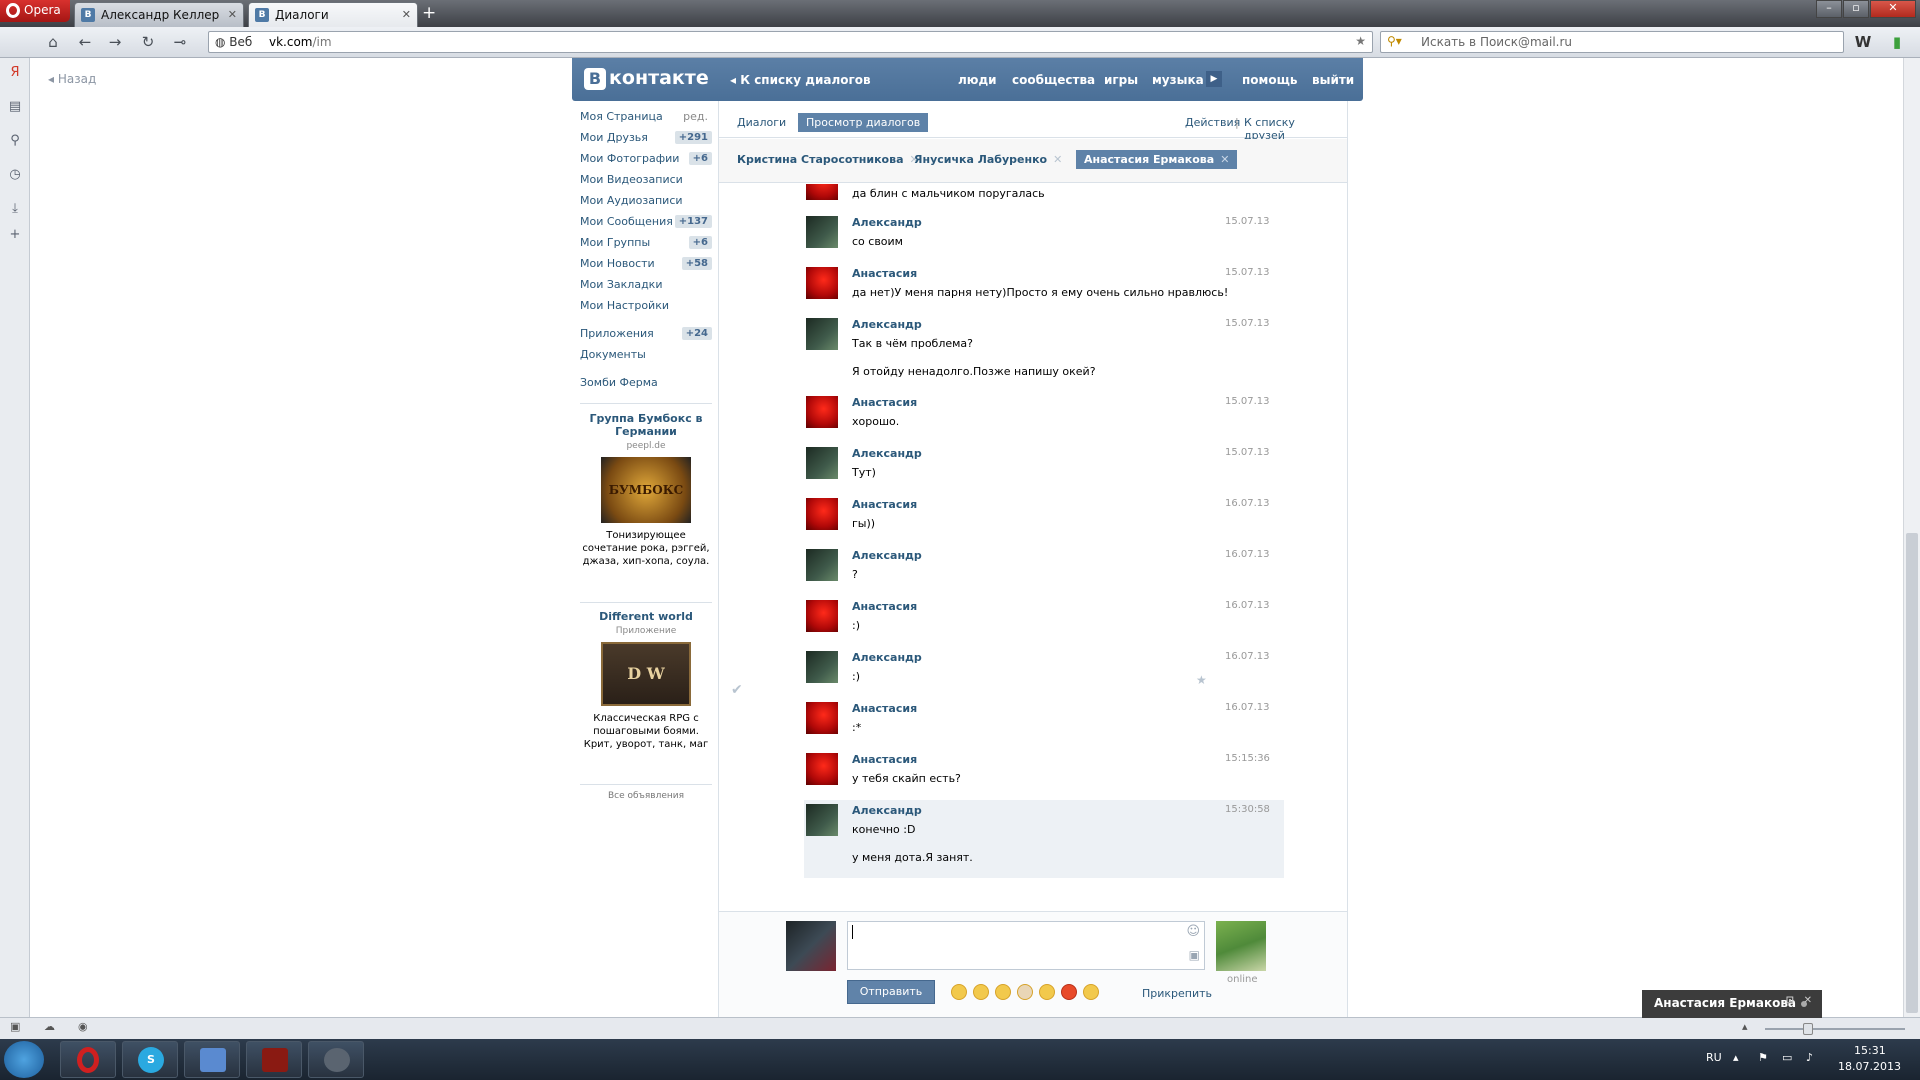 The height and width of the screenshot is (1080, 1920). What do you see at coordinates (761, 122) in the screenshot?
I see `tab-dialogs: Диалоги` at bounding box center [761, 122].